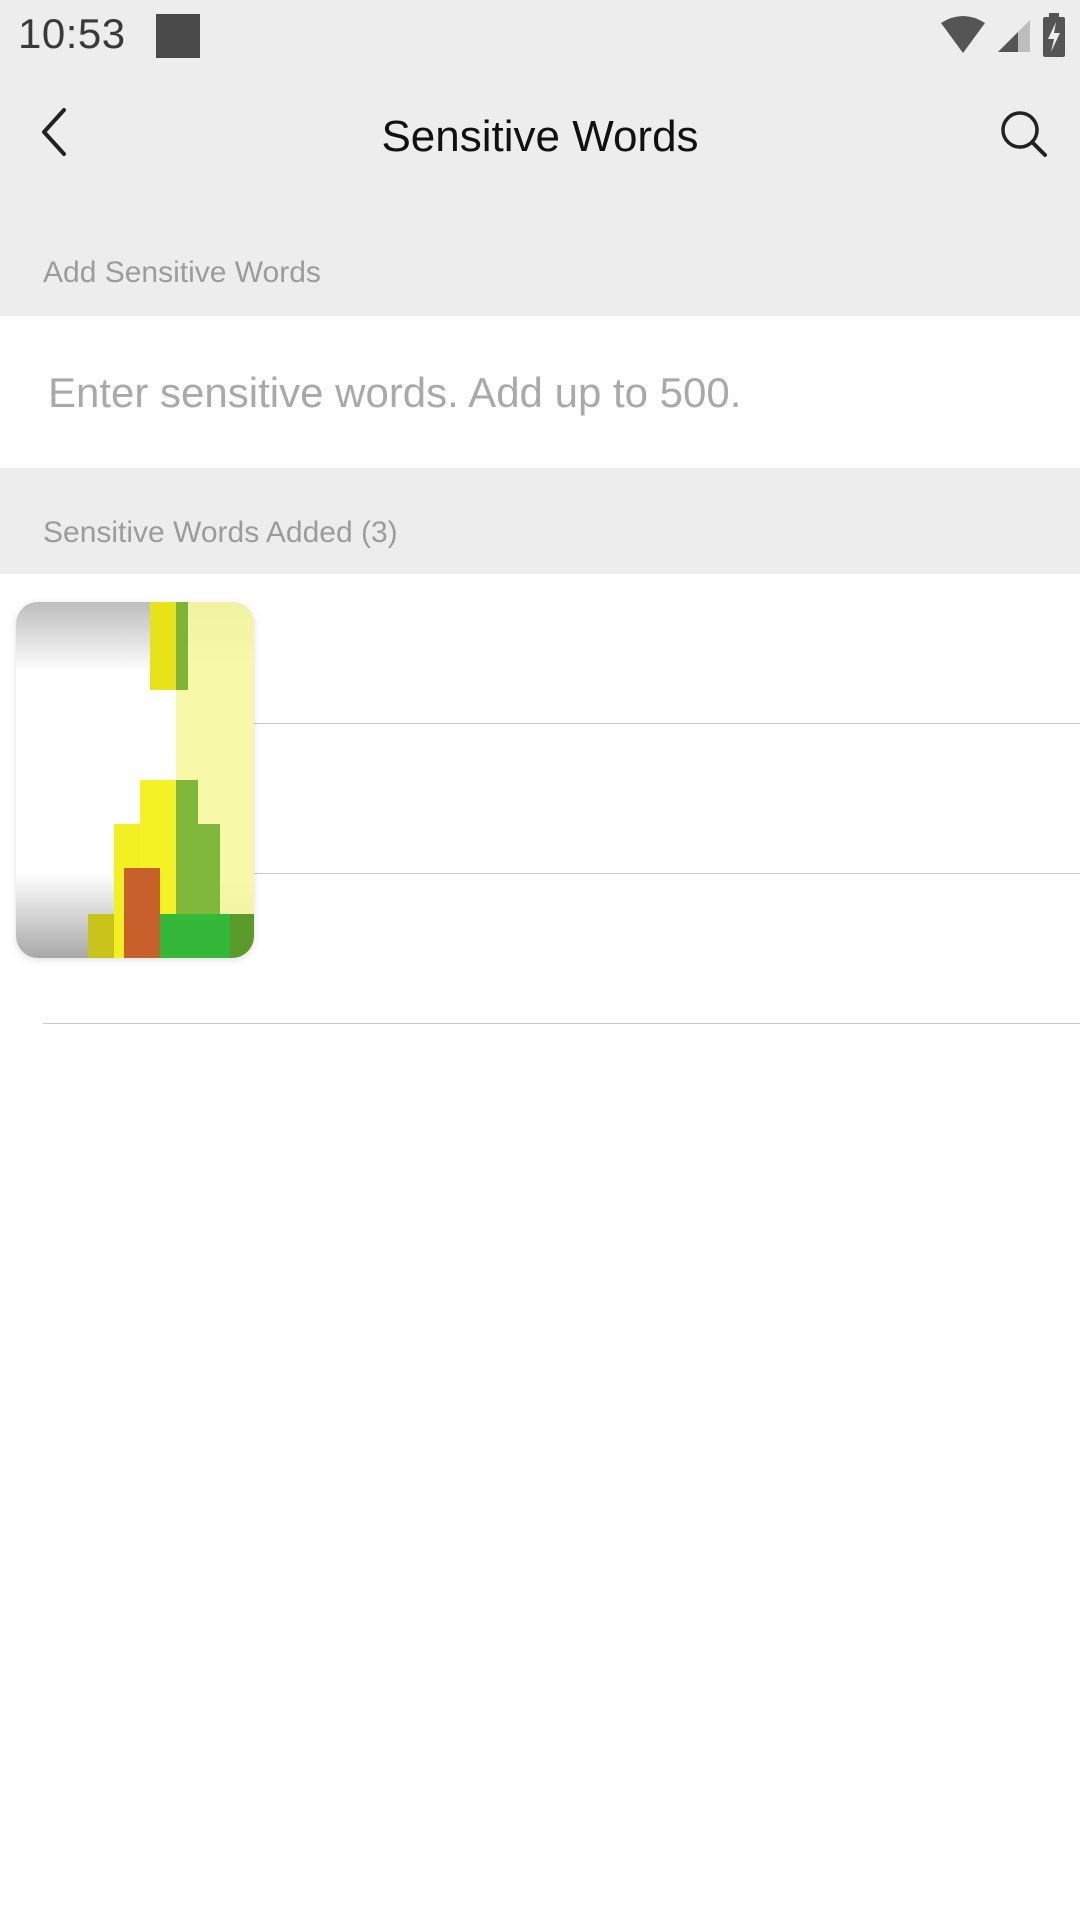 This screenshot has width=1080, height=1920. I want to click on added-section-label: Sensitive Words Added (3), so click(220, 532).